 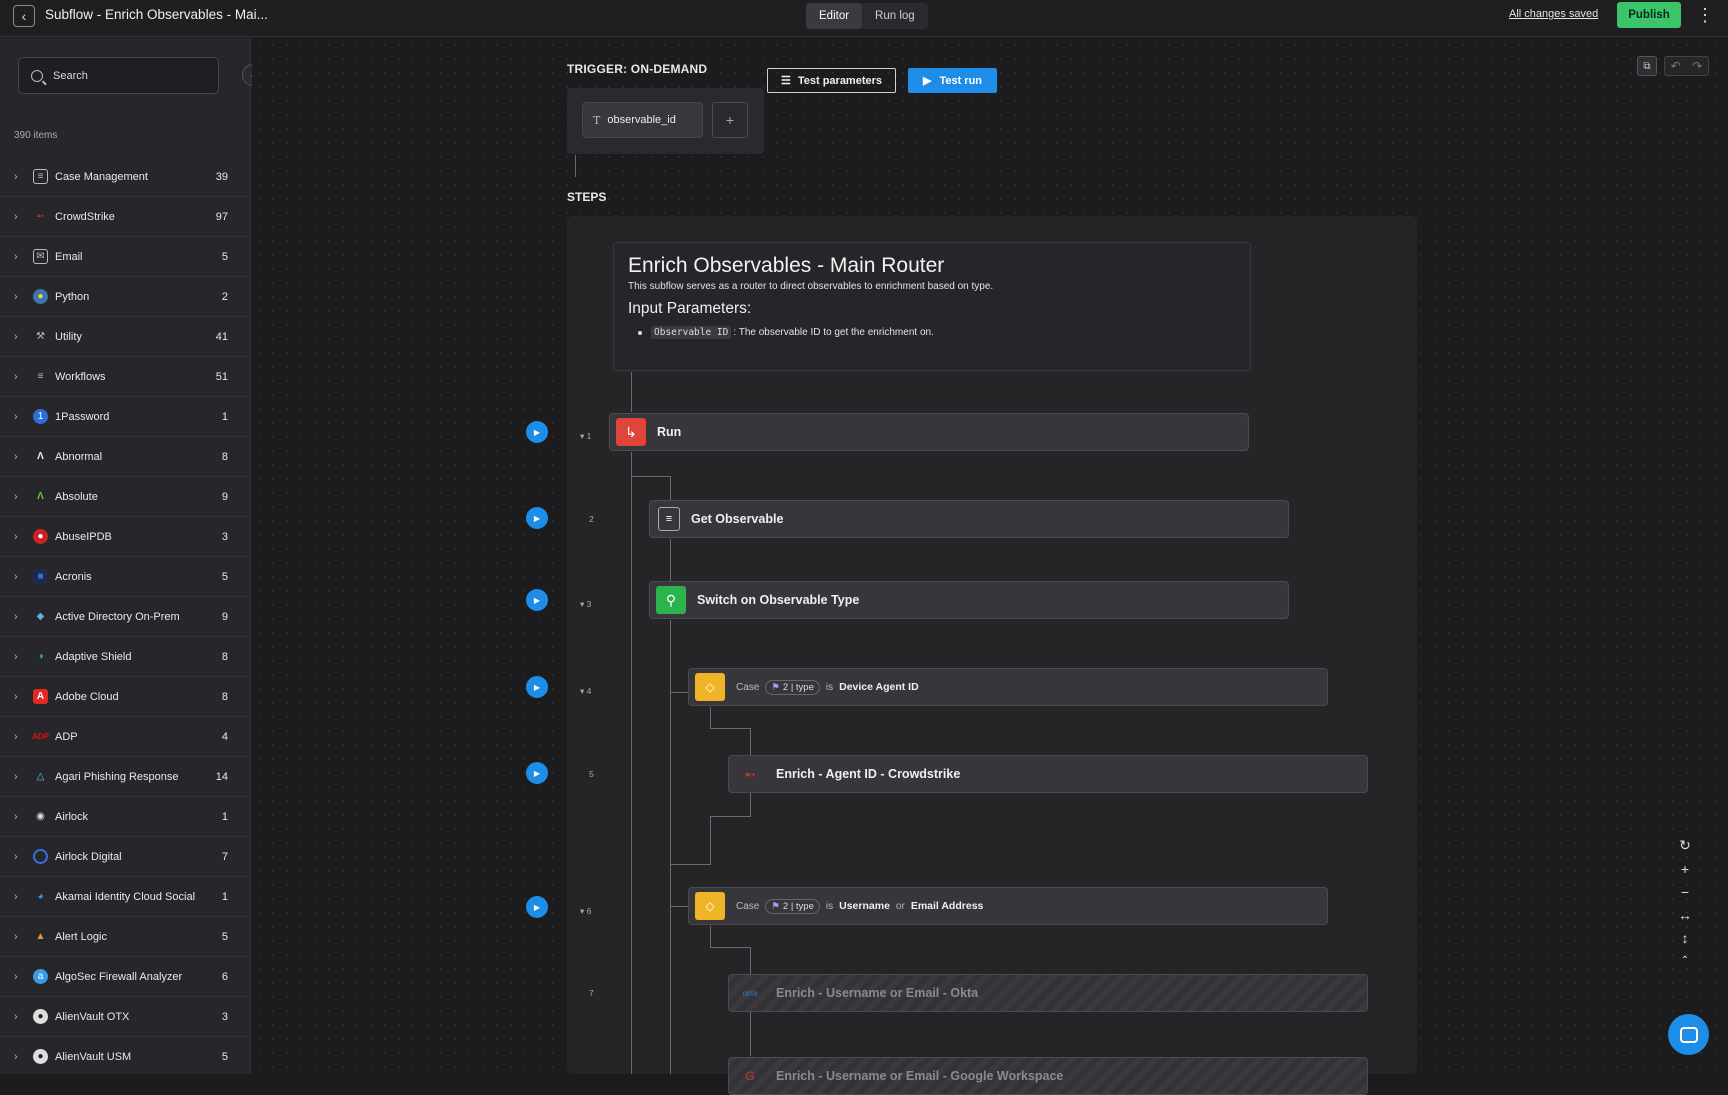 What do you see at coordinates (1048, 993) in the screenshot?
I see `step-enrich-okta: okta Enrich - Username or Email - Okta` at bounding box center [1048, 993].